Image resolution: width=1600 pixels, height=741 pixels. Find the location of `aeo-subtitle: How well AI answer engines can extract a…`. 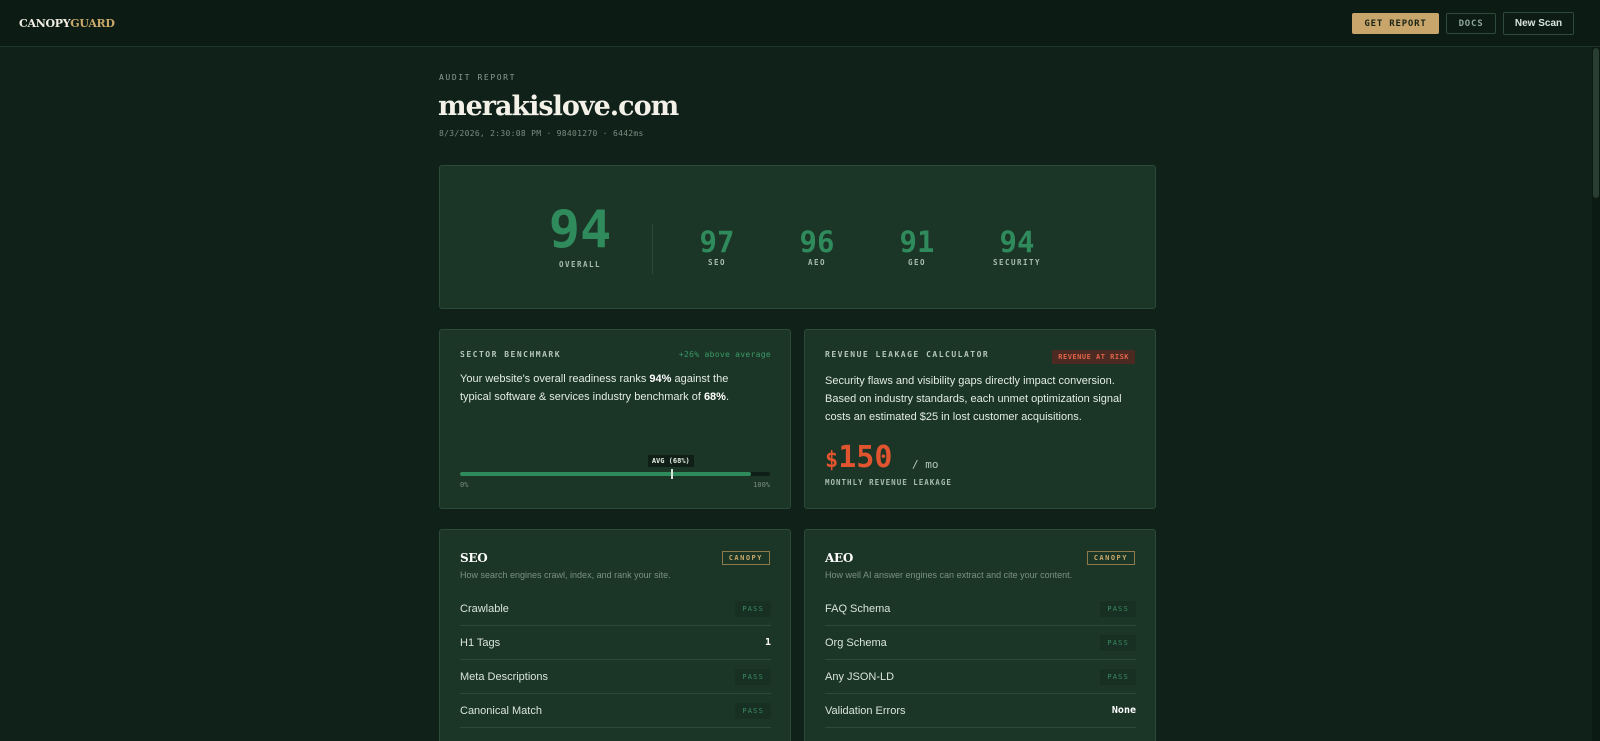

aeo-subtitle: How well AI answer engines can extract a… is located at coordinates (949, 575).